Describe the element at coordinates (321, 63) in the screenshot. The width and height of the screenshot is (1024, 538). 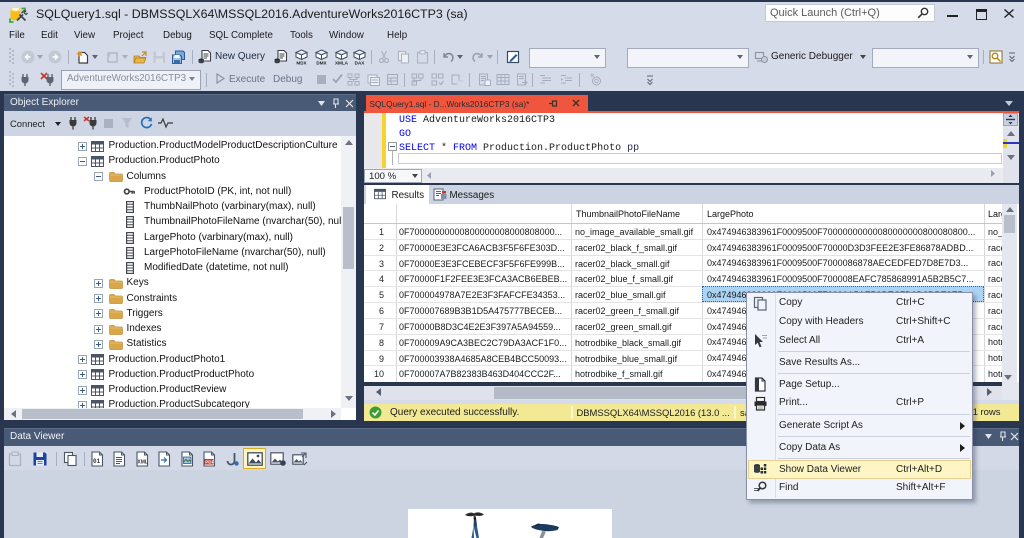
I see `svg-text: DMX` at that location.